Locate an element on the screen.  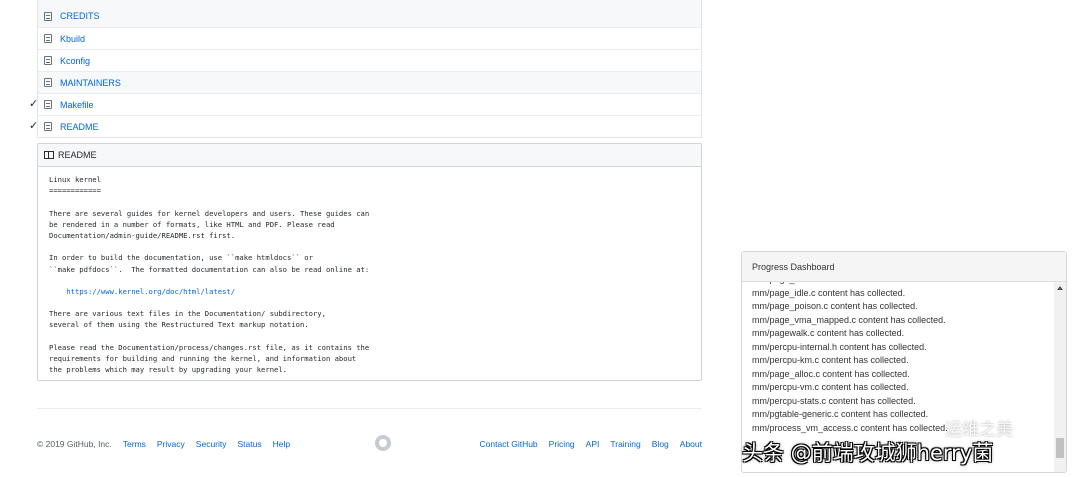
file-link: Kbuild is located at coordinates (72, 39).